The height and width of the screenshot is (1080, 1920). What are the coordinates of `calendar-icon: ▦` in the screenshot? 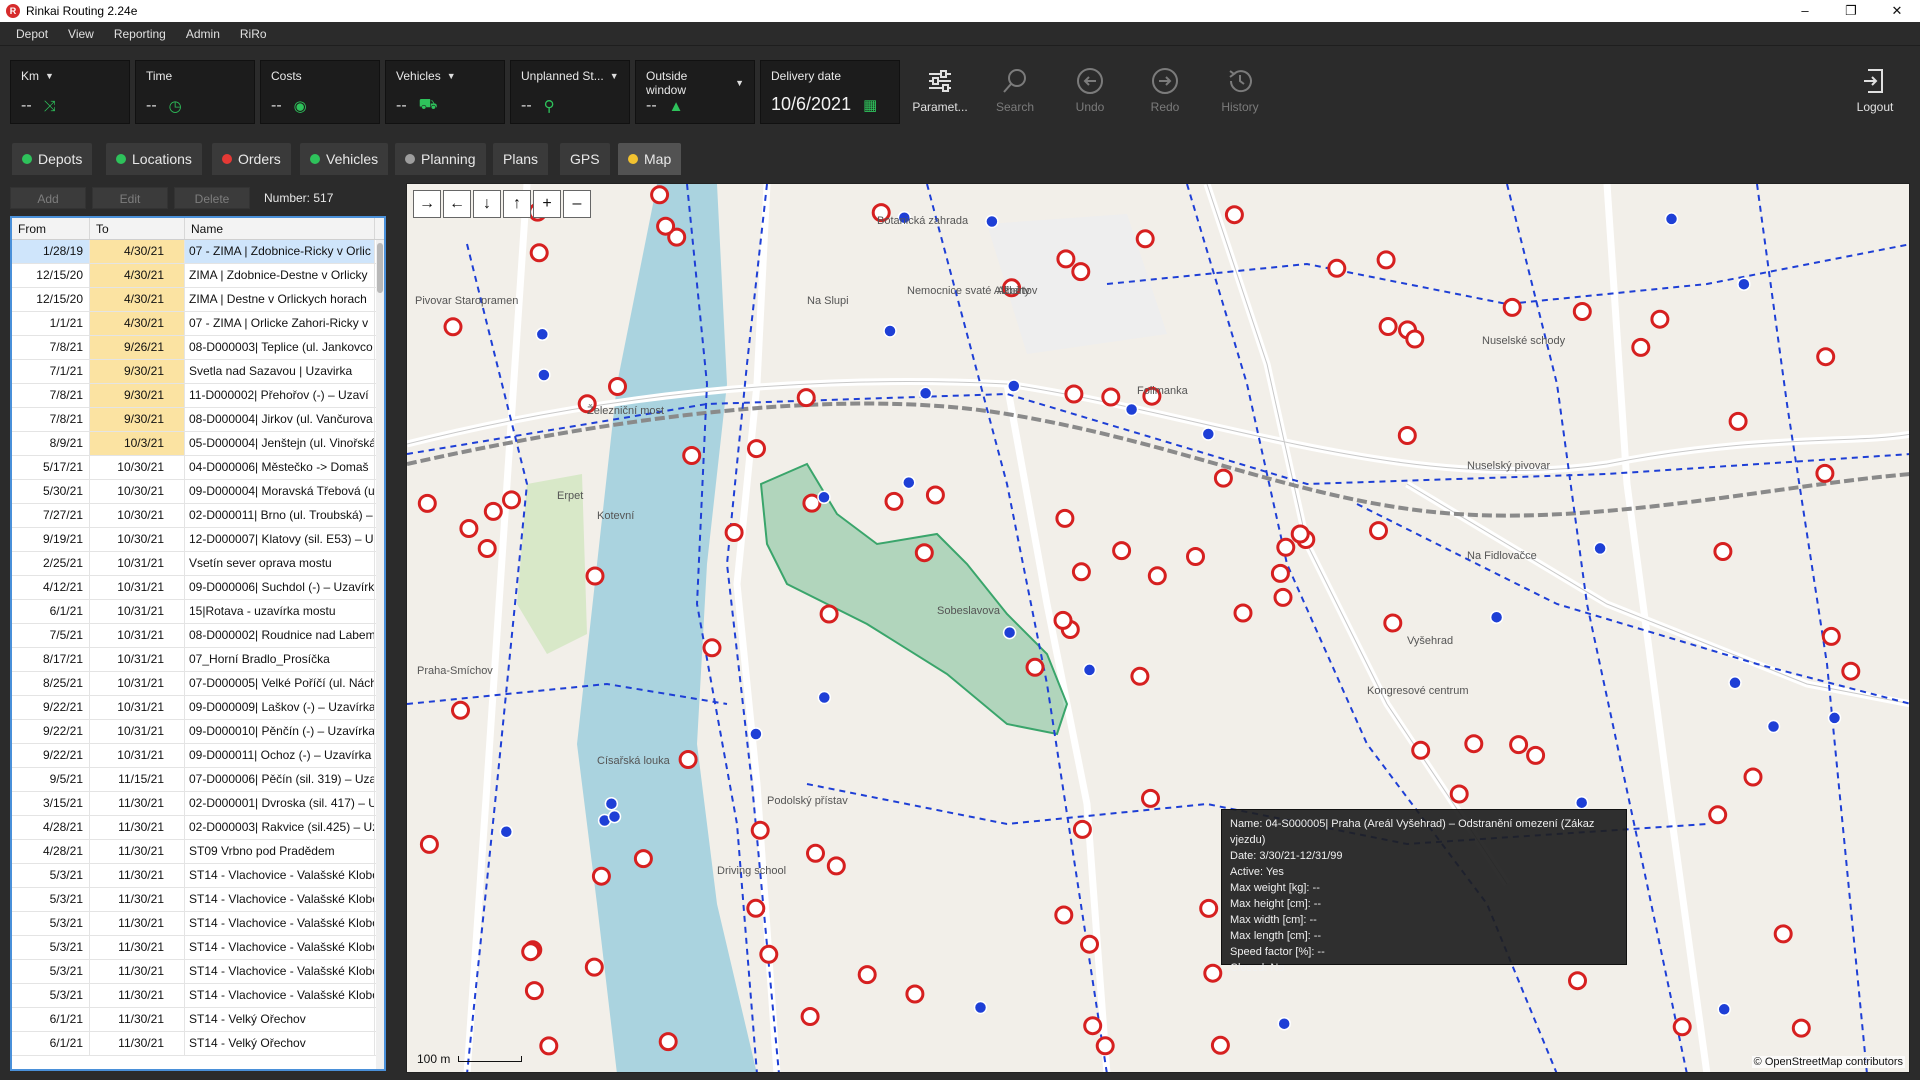 It's located at (870, 105).